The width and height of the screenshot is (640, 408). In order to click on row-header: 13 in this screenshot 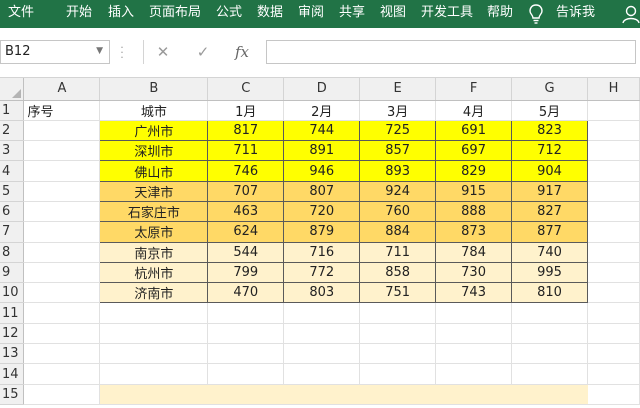, I will do `click(12, 354)`.